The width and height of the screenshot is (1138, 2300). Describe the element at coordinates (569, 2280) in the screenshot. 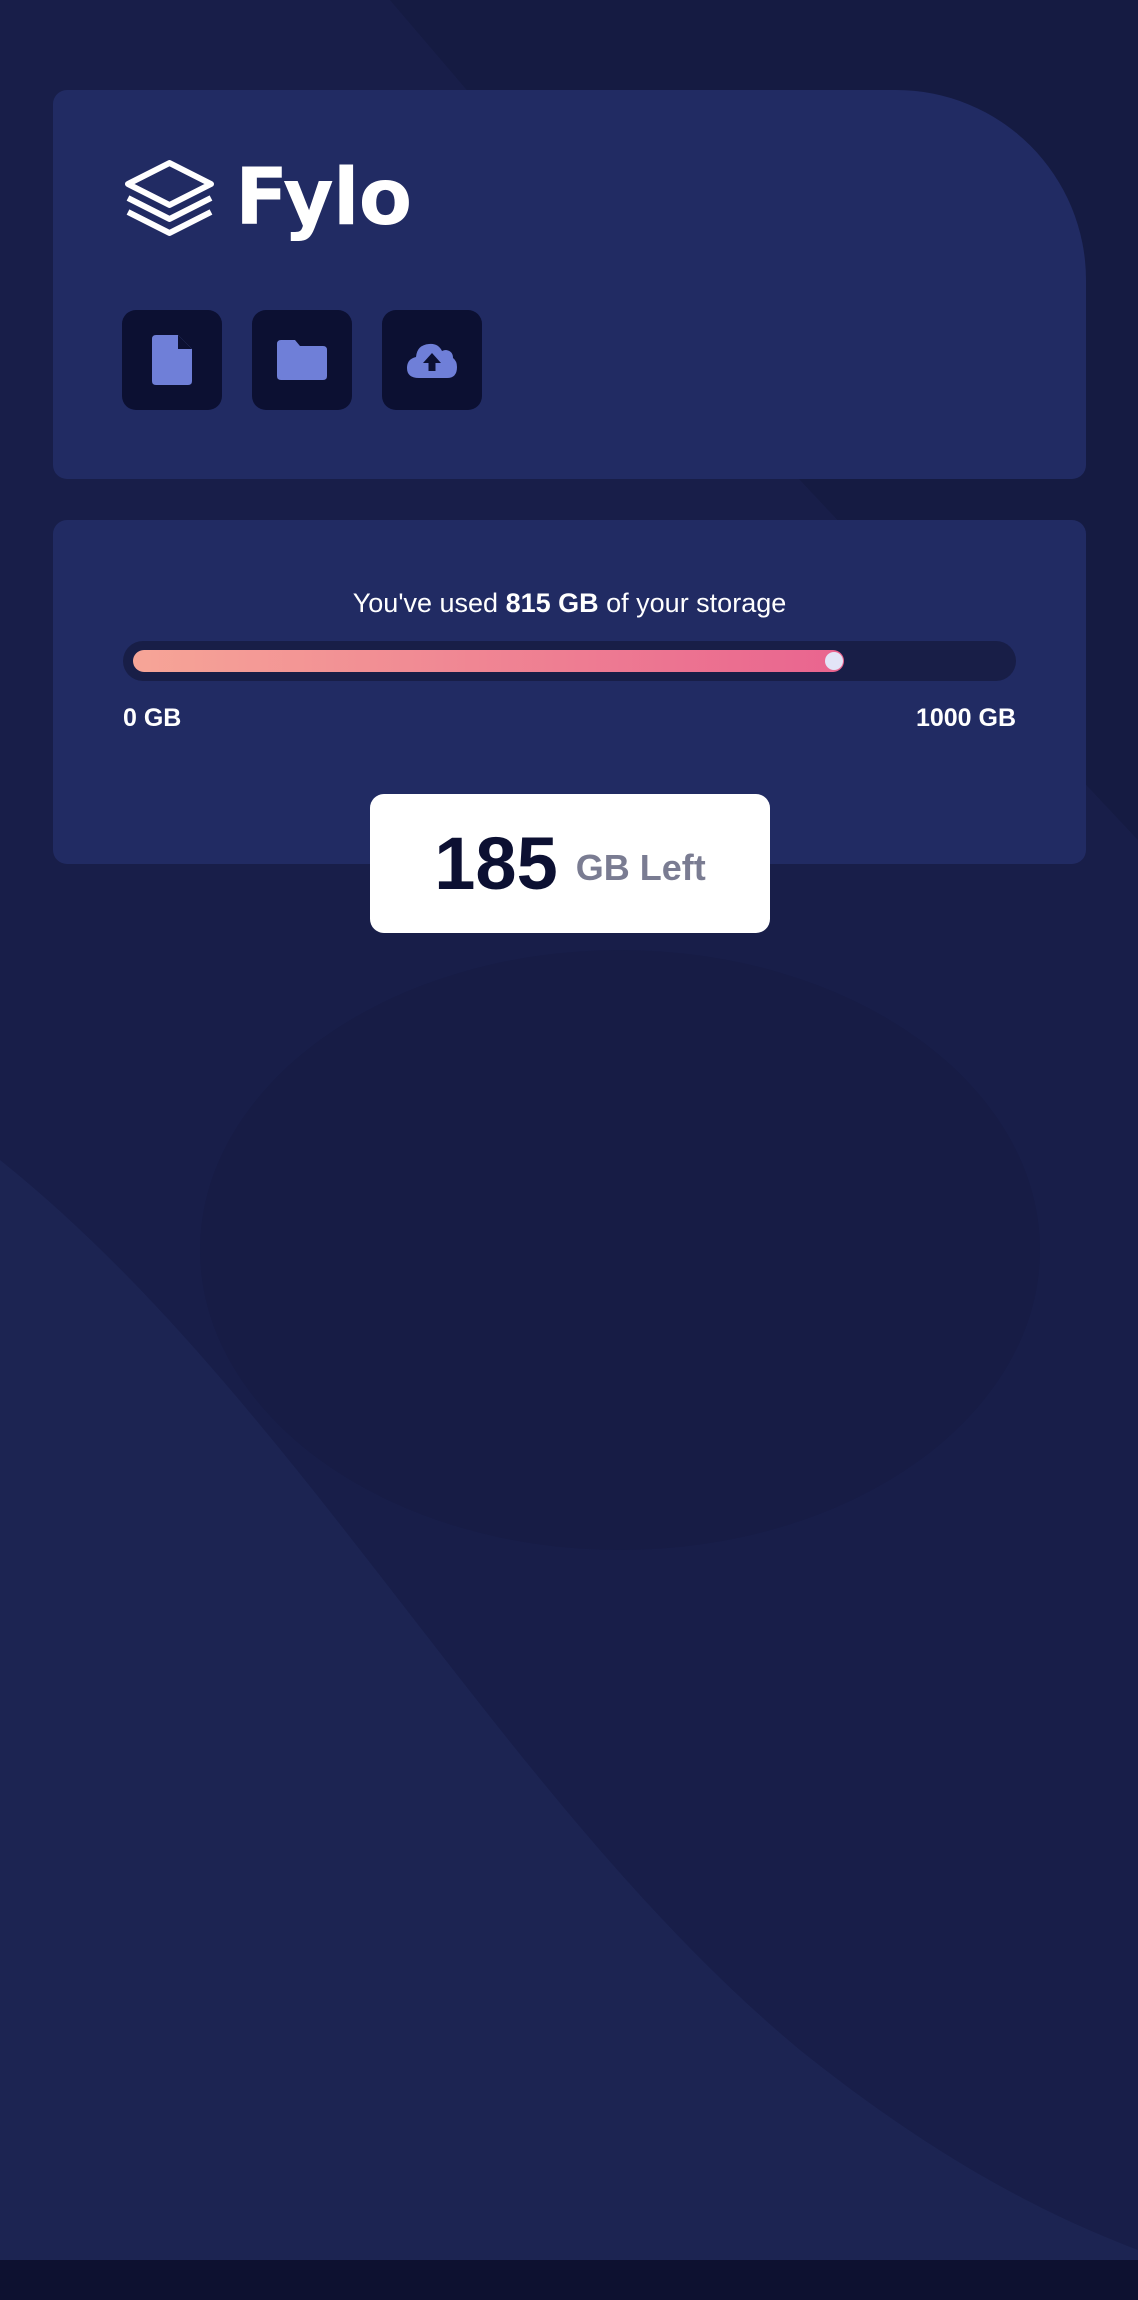

I see `bottom-strip` at that location.